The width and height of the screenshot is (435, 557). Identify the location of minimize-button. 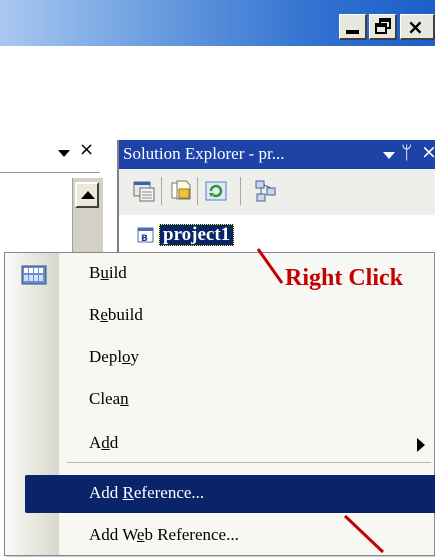
(353, 27).